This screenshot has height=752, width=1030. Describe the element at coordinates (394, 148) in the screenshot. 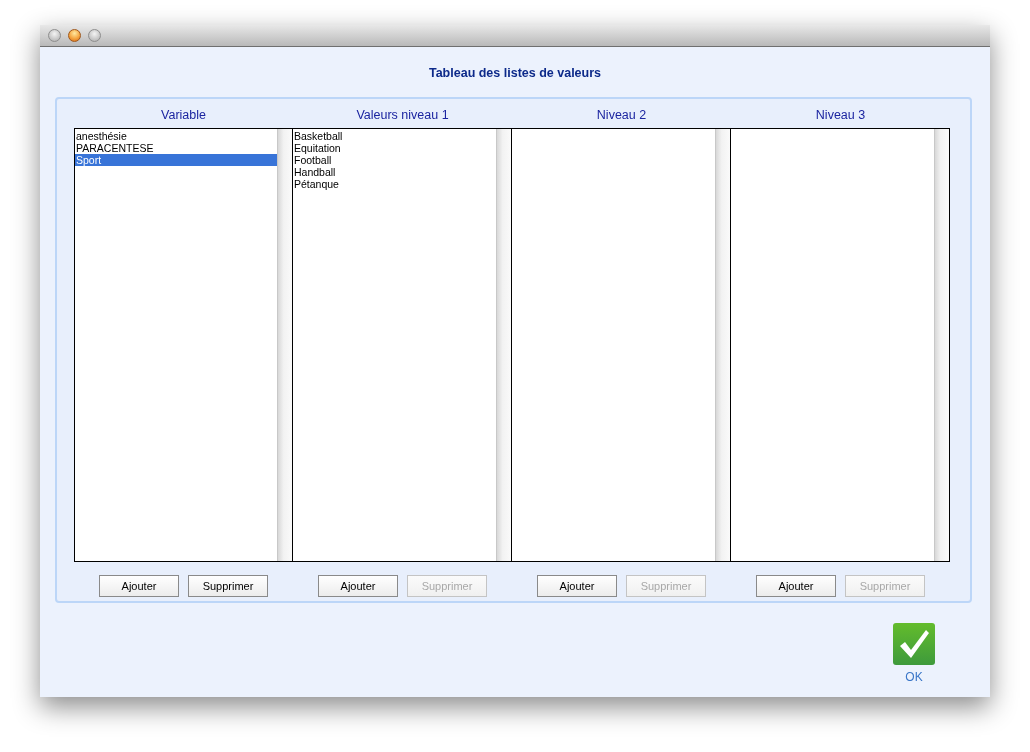

I see `list-item: Equitation` at that location.